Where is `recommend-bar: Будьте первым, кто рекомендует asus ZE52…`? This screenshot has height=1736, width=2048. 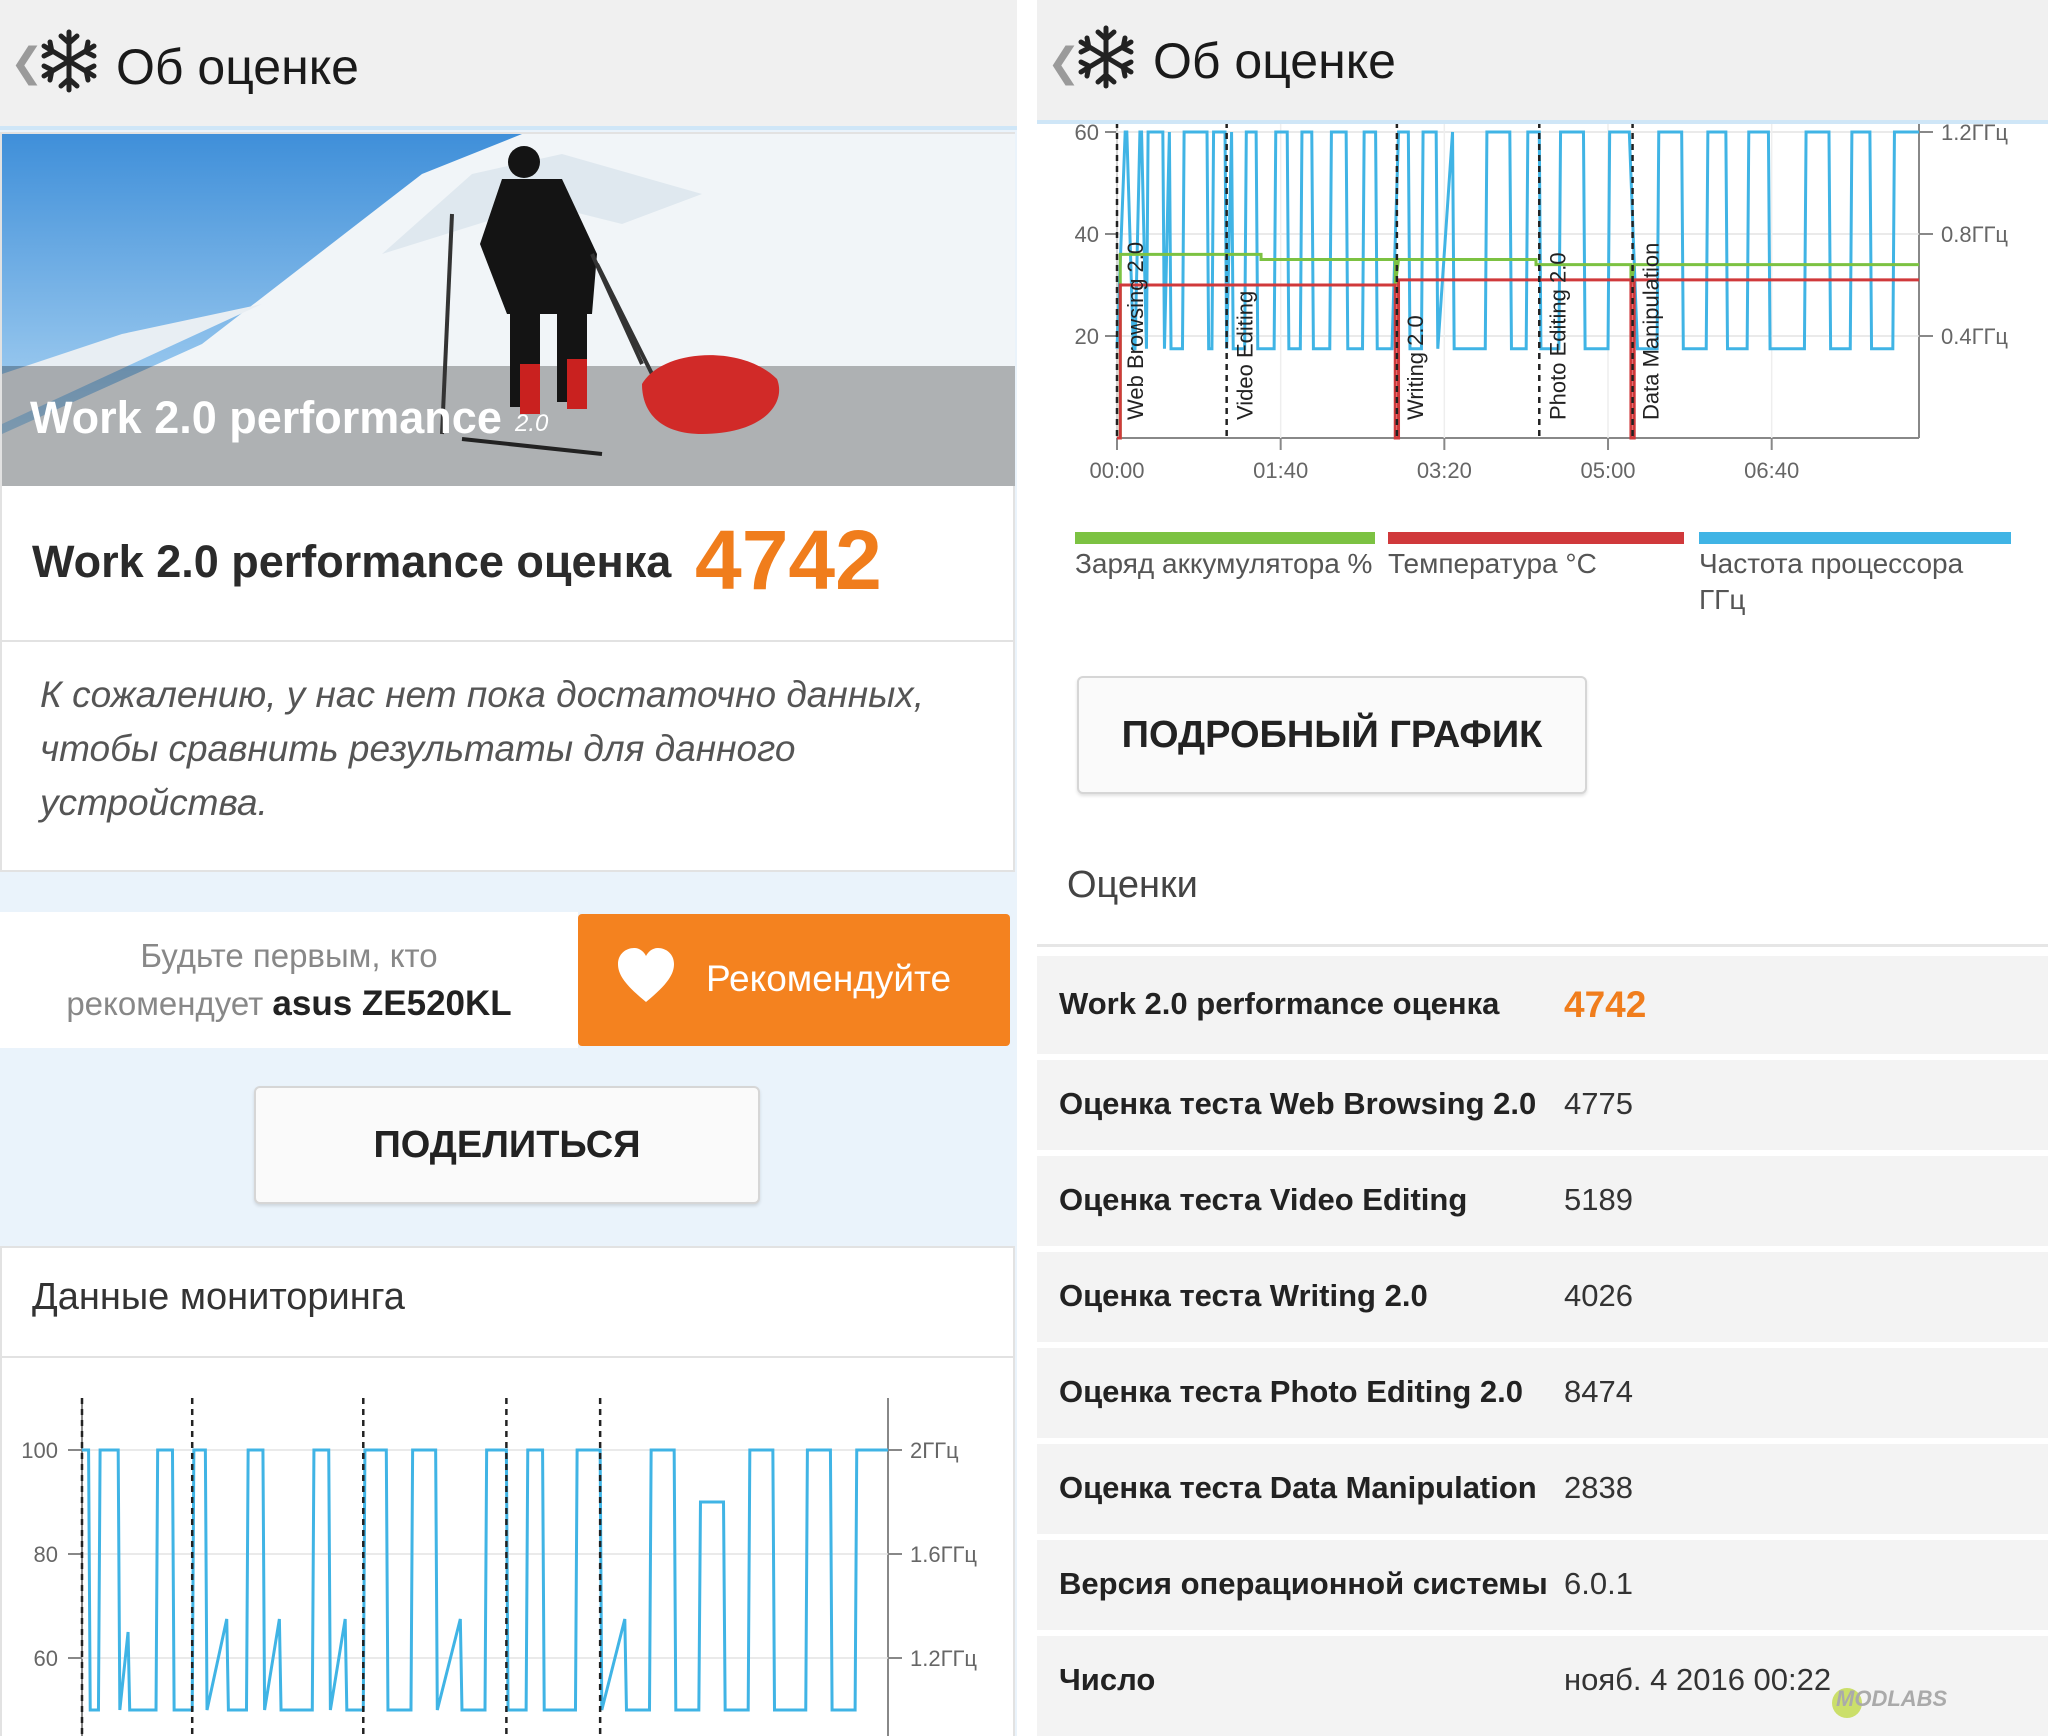
recommend-bar: Будьте первым, кто рекомендует asus ZE52… is located at coordinates (508, 980).